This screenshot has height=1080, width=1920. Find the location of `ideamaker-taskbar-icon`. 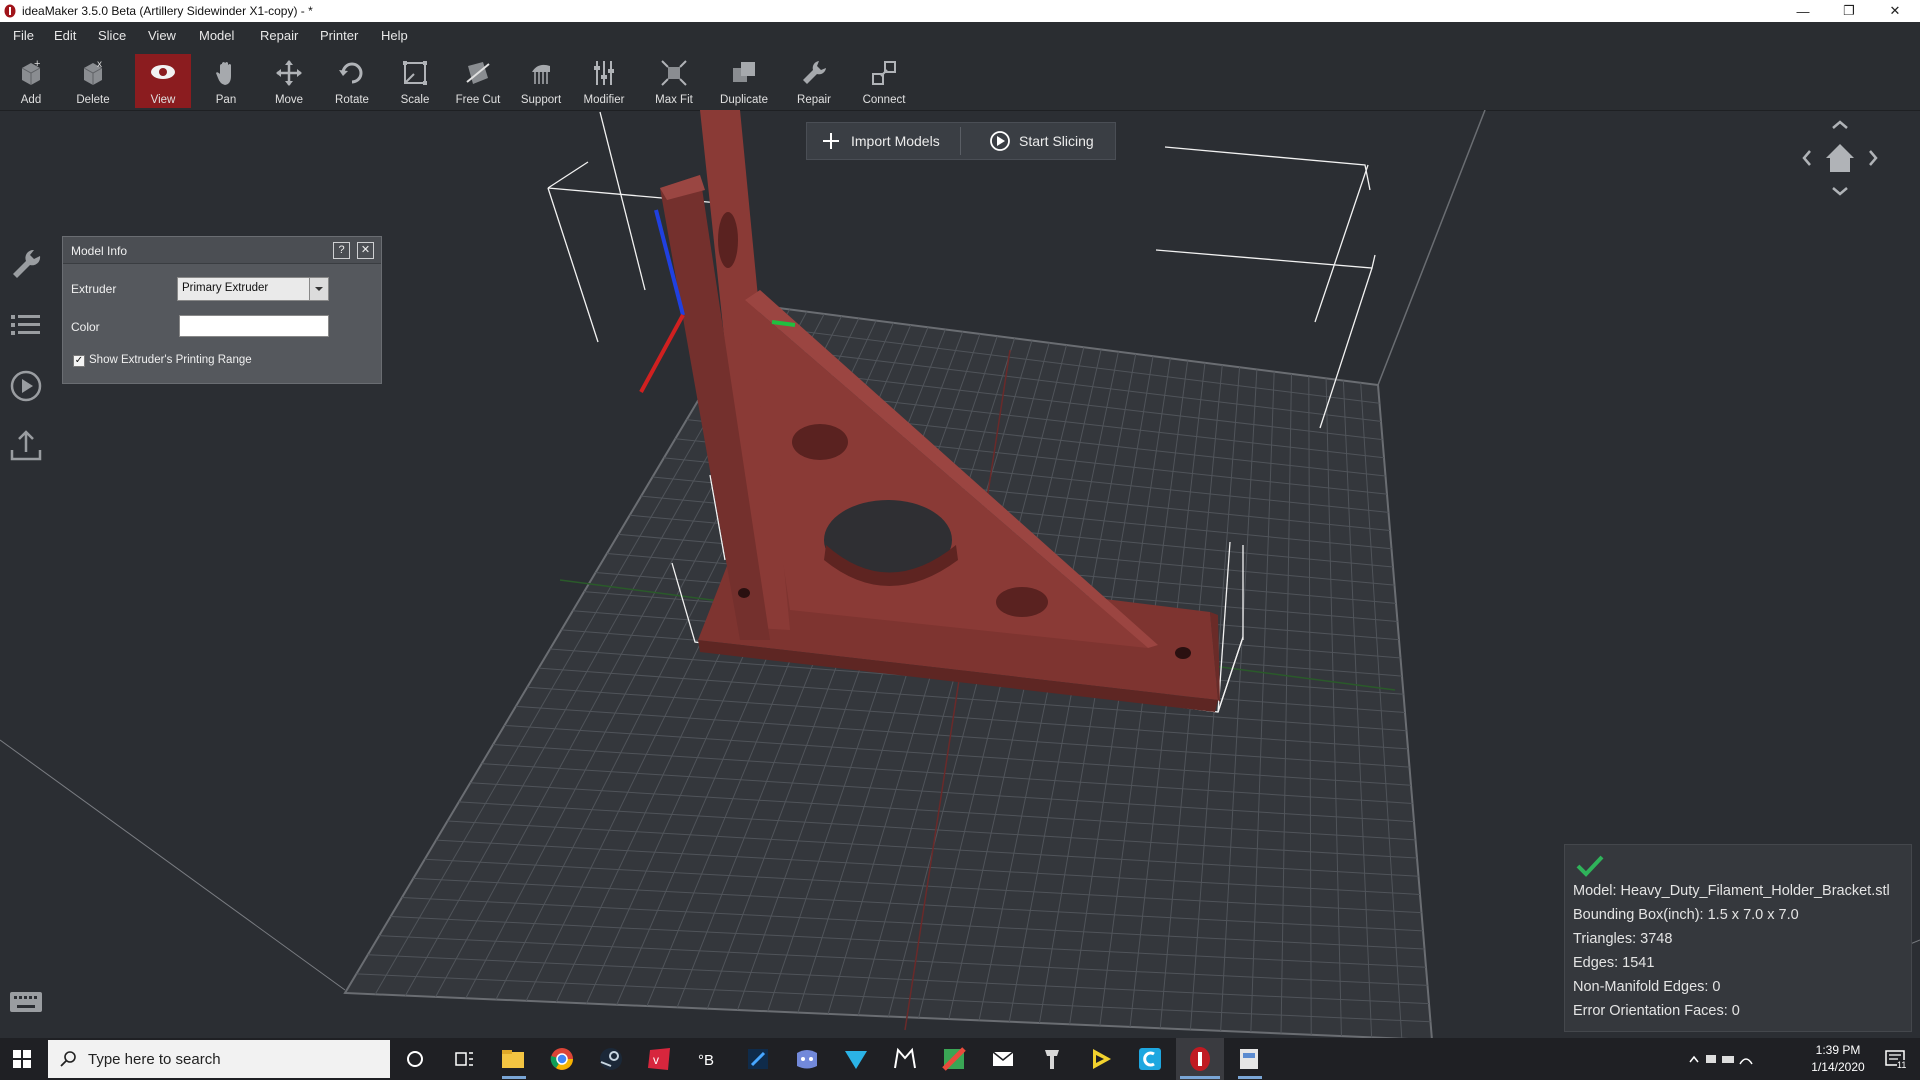

ideamaker-taskbar-icon is located at coordinates (1200, 1059).